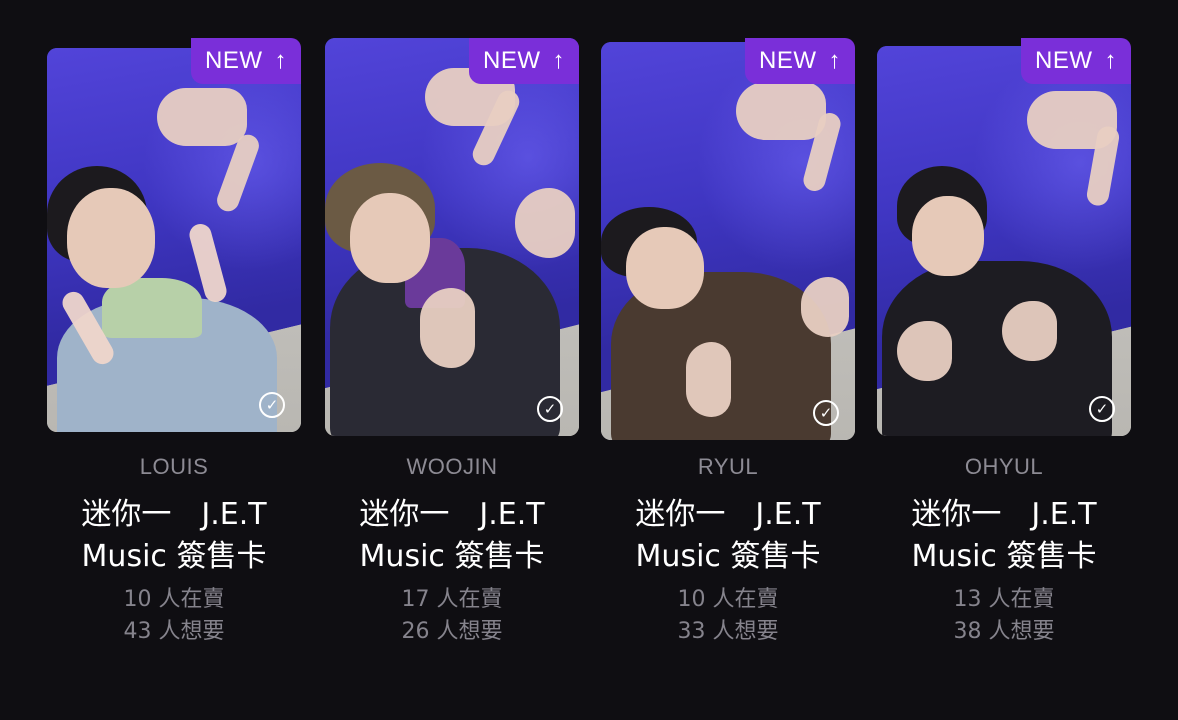 This screenshot has height=720, width=1178. Describe the element at coordinates (1004, 616) in the screenshot. I see `card-stats: 13 人在賣 38 人想要` at that location.